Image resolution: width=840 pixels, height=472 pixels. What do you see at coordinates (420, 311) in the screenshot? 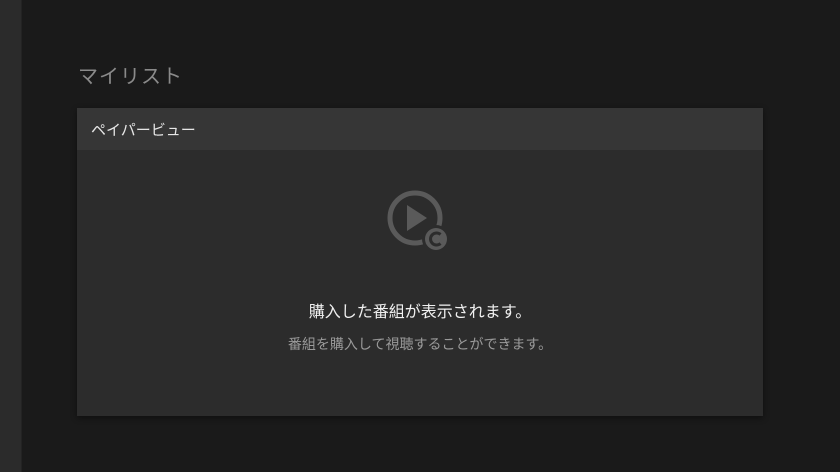
I see `empty-state-heading: 購入した番組が表示されます。` at bounding box center [420, 311].